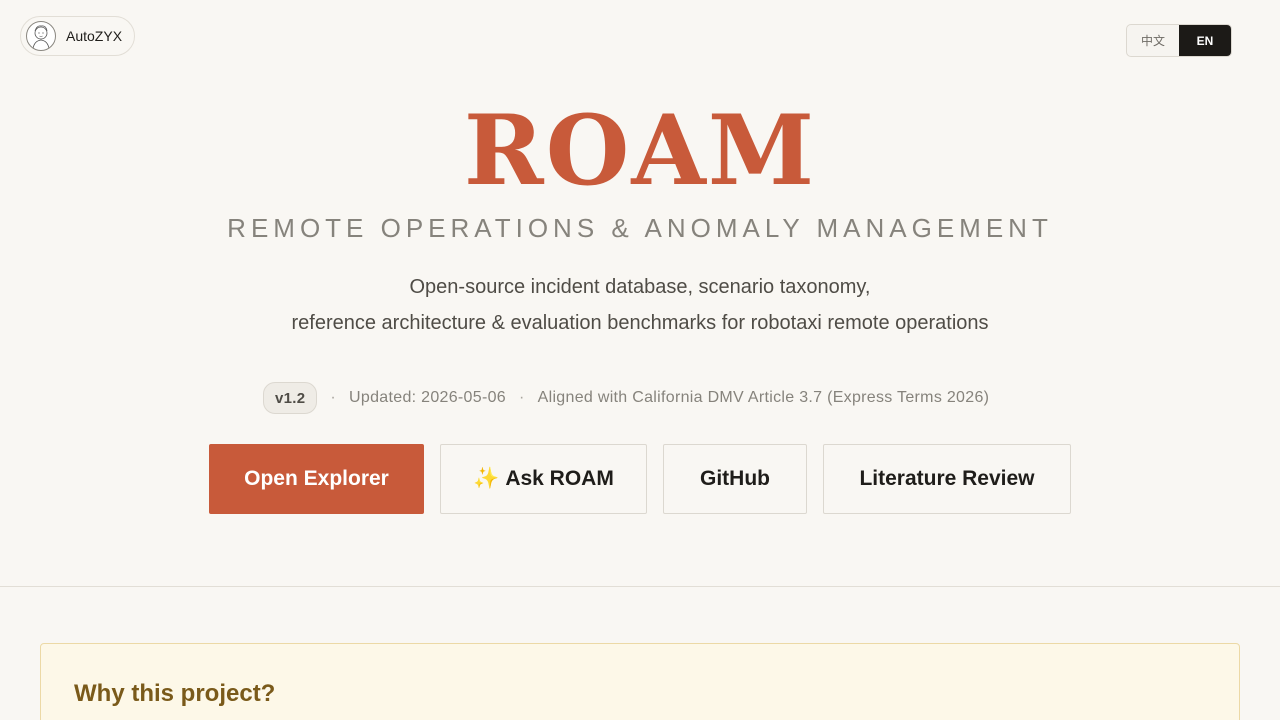 This screenshot has width=1280, height=720. I want to click on literature-review-label: Literature Review, so click(947, 478).